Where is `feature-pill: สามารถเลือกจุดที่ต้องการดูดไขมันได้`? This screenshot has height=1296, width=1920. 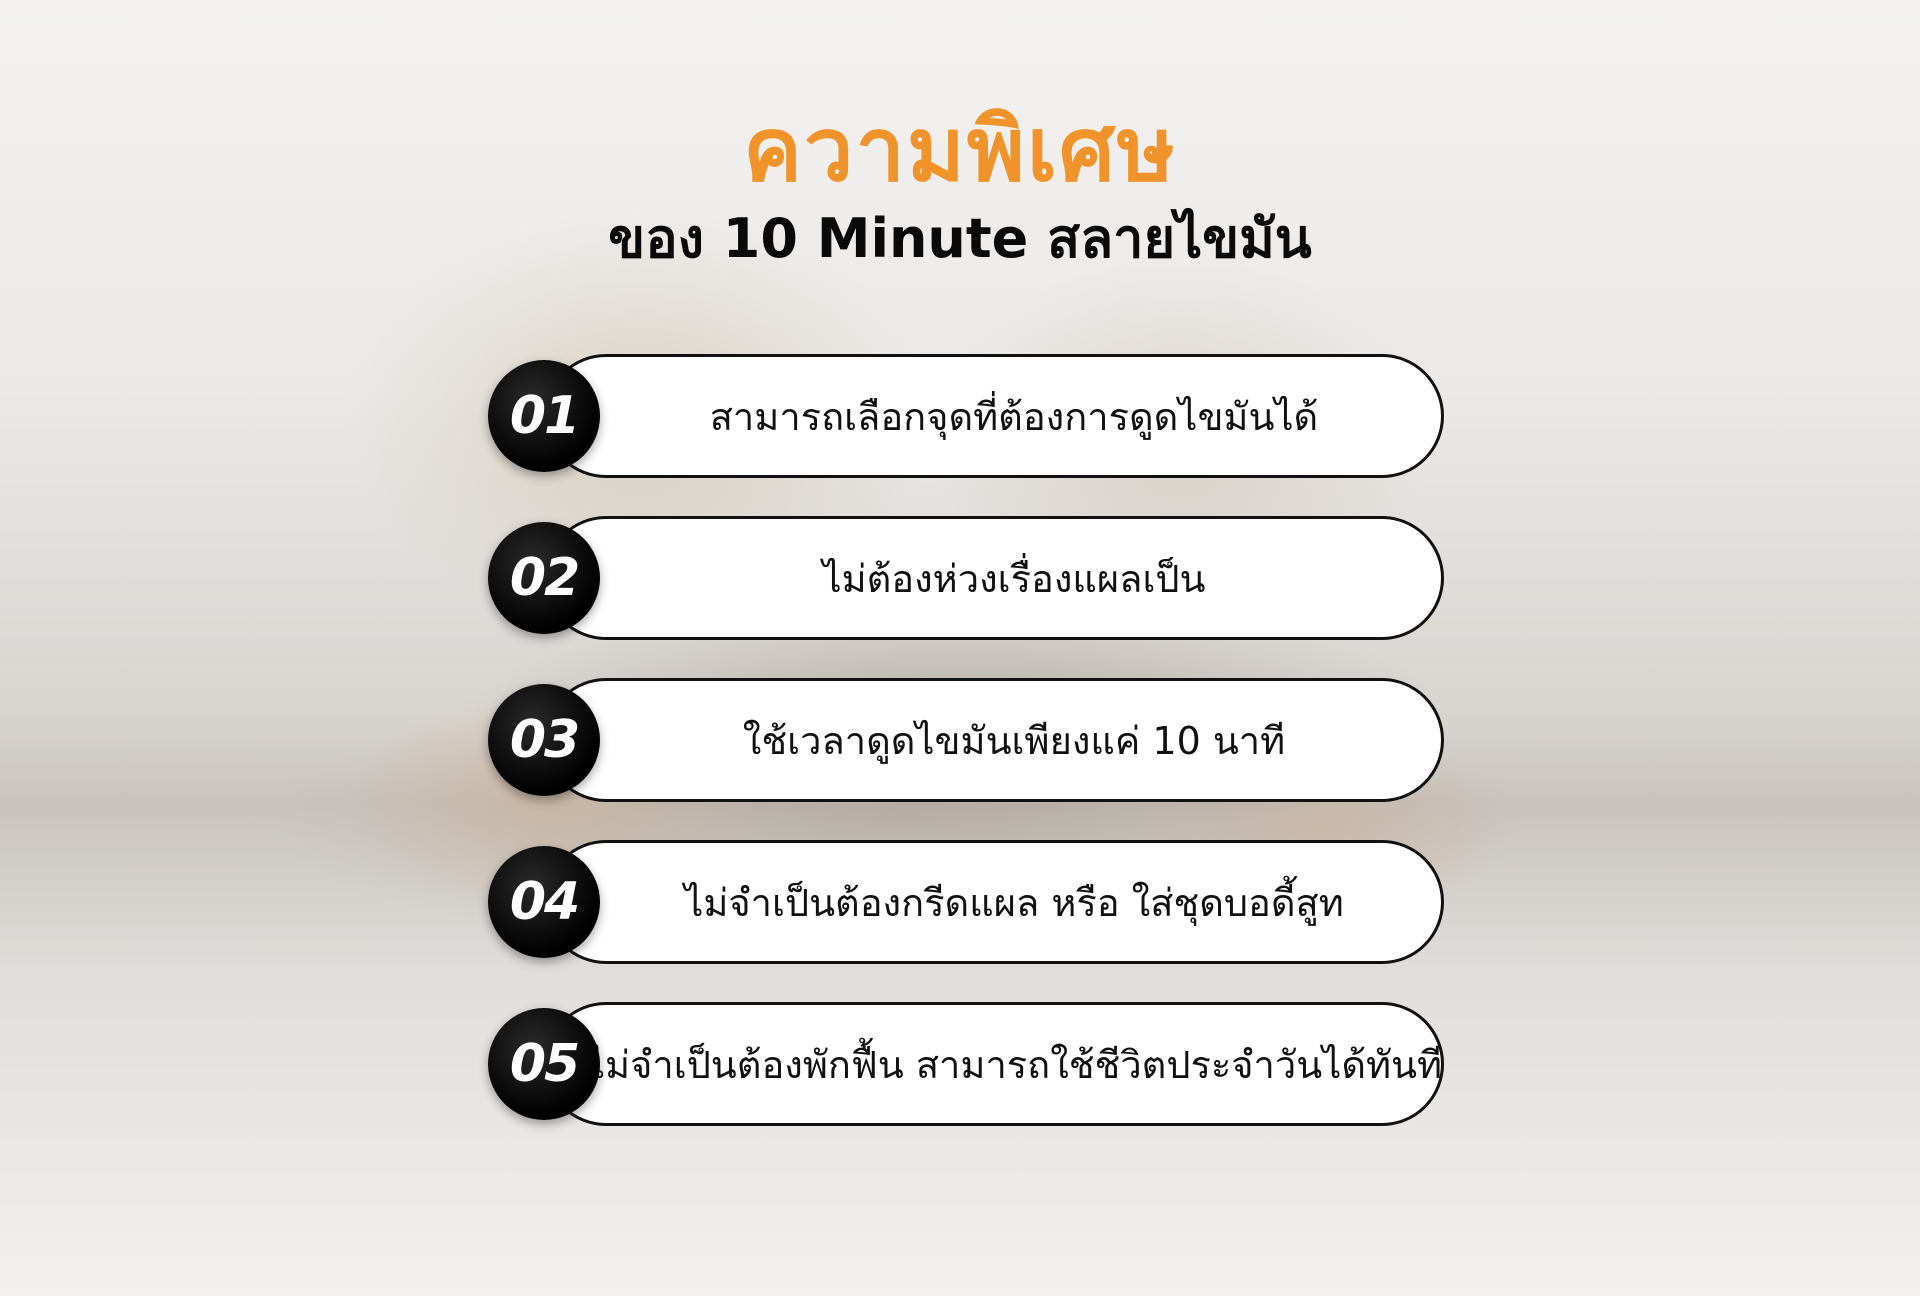 feature-pill: สามารถเลือกจุดที่ต้องการดูดไขมันได้ is located at coordinates (994, 416).